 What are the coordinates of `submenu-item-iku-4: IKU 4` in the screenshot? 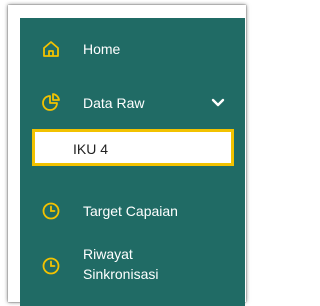 It's located at (133, 147).